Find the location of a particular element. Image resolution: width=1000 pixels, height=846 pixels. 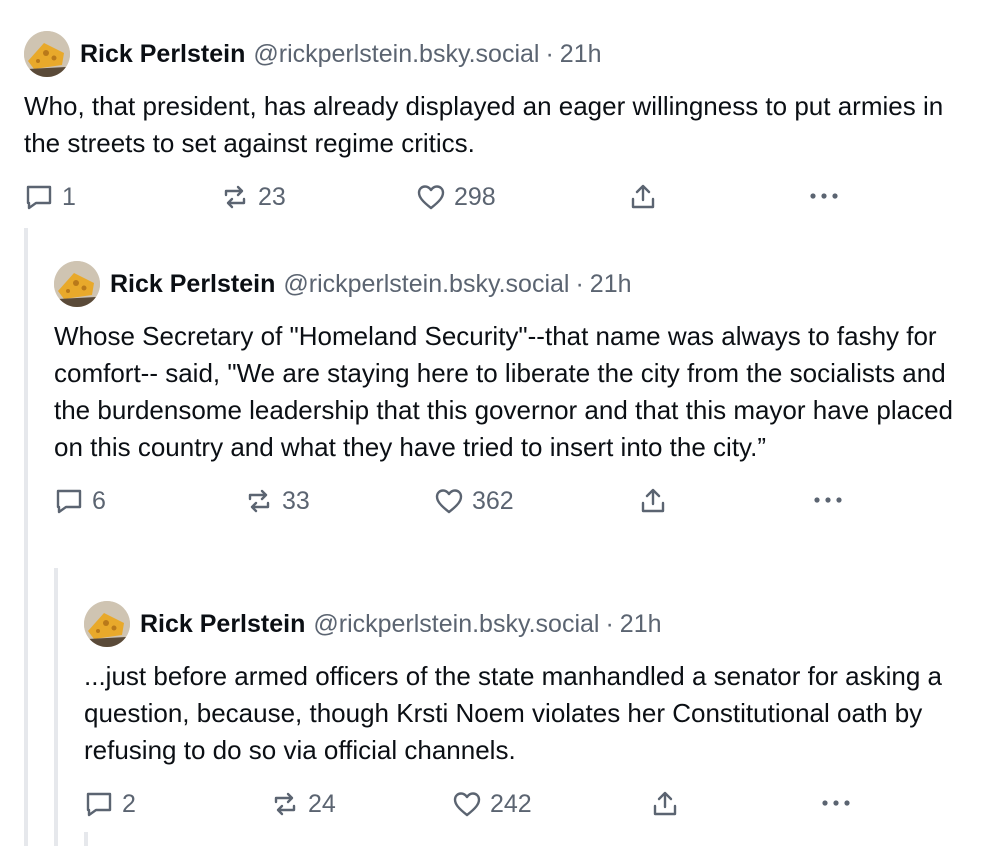

repost-count: 24 is located at coordinates (322, 803).